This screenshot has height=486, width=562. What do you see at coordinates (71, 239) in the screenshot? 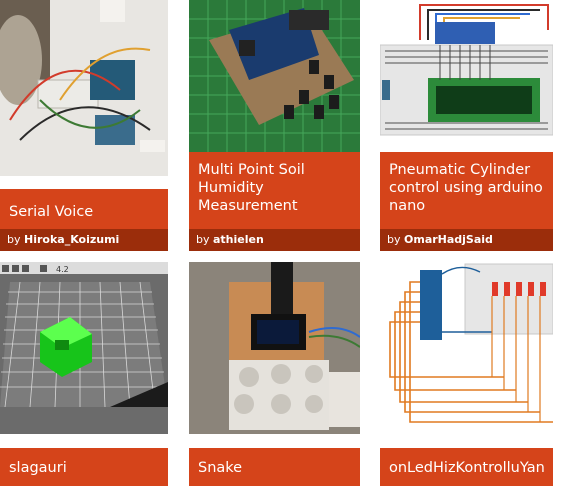
I see `author-link: Hiroka_Koizumi` at bounding box center [71, 239].